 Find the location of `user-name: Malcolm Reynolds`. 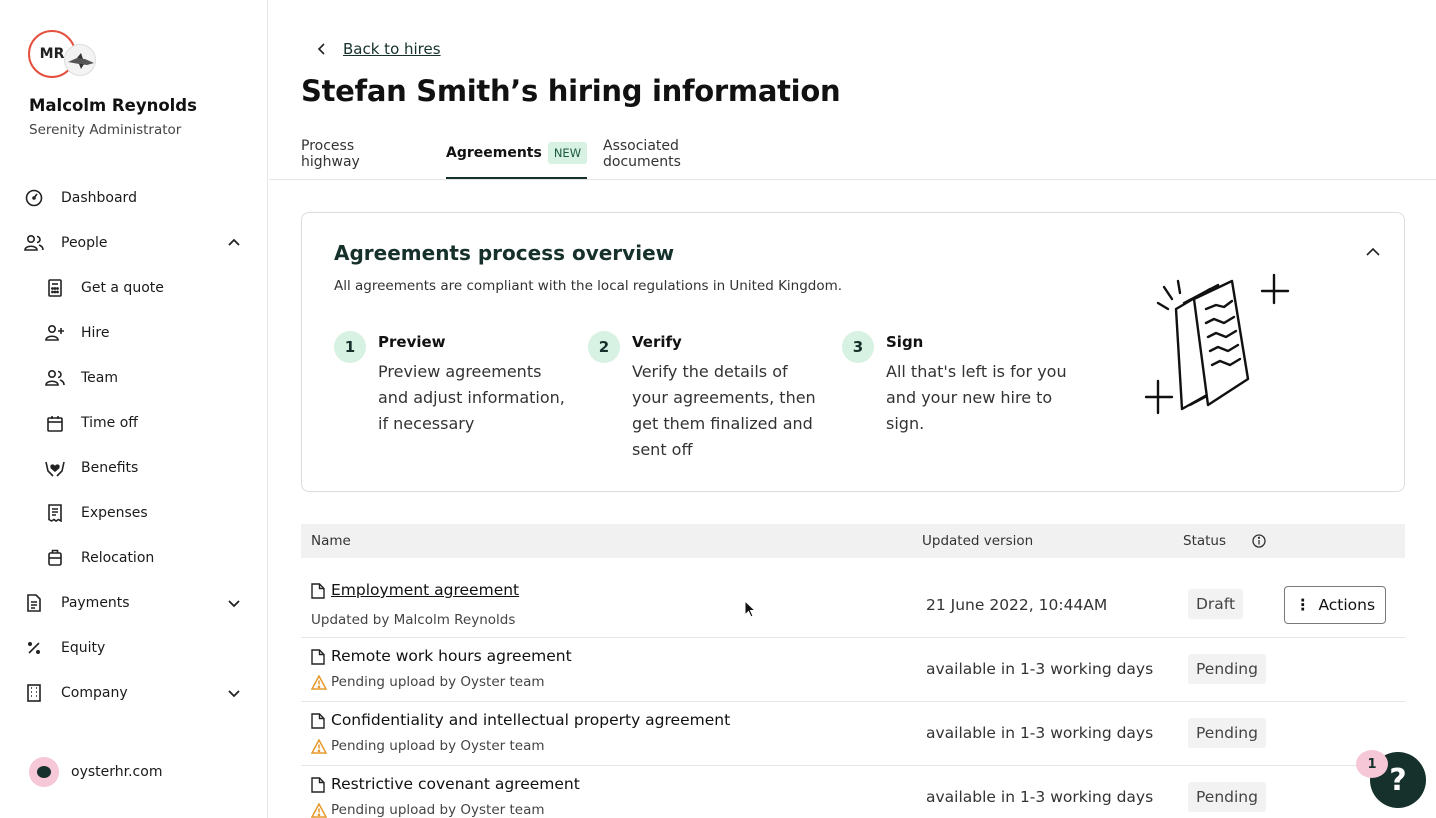

user-name: Malcolm Reynolds is located at coordinates (113, 105).